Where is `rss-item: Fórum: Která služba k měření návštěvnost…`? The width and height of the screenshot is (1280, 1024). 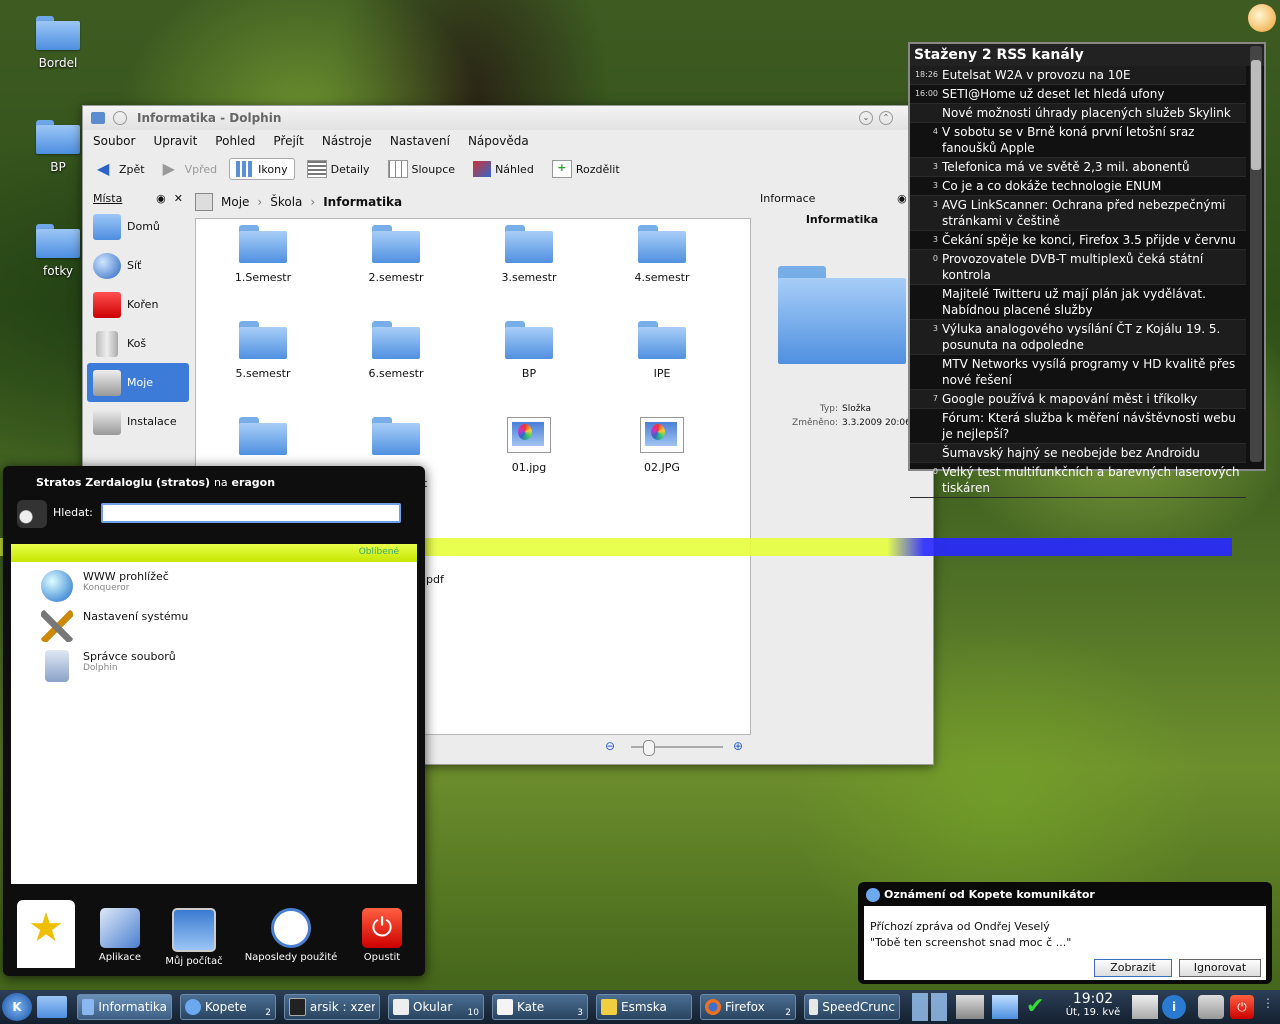 rss-item: Fórum: Která služba k měření návštěvnost… is located at coordinates (1078, 426).